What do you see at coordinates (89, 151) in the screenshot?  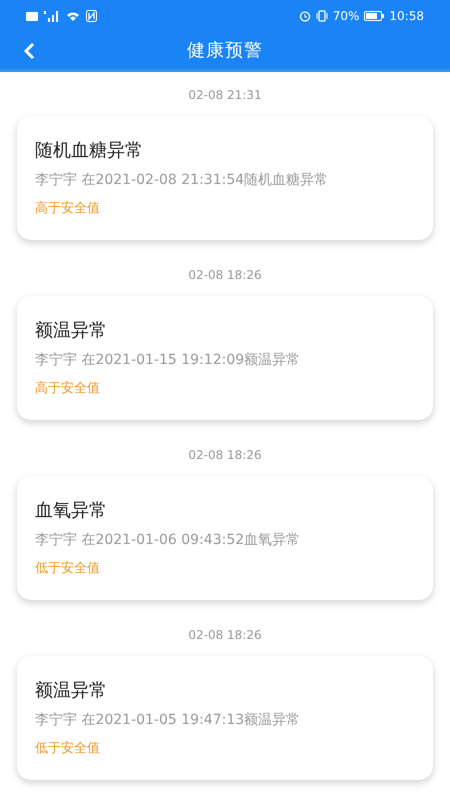 I see `alert-title: 随机血糖异常` at bounding box center [89, 151].